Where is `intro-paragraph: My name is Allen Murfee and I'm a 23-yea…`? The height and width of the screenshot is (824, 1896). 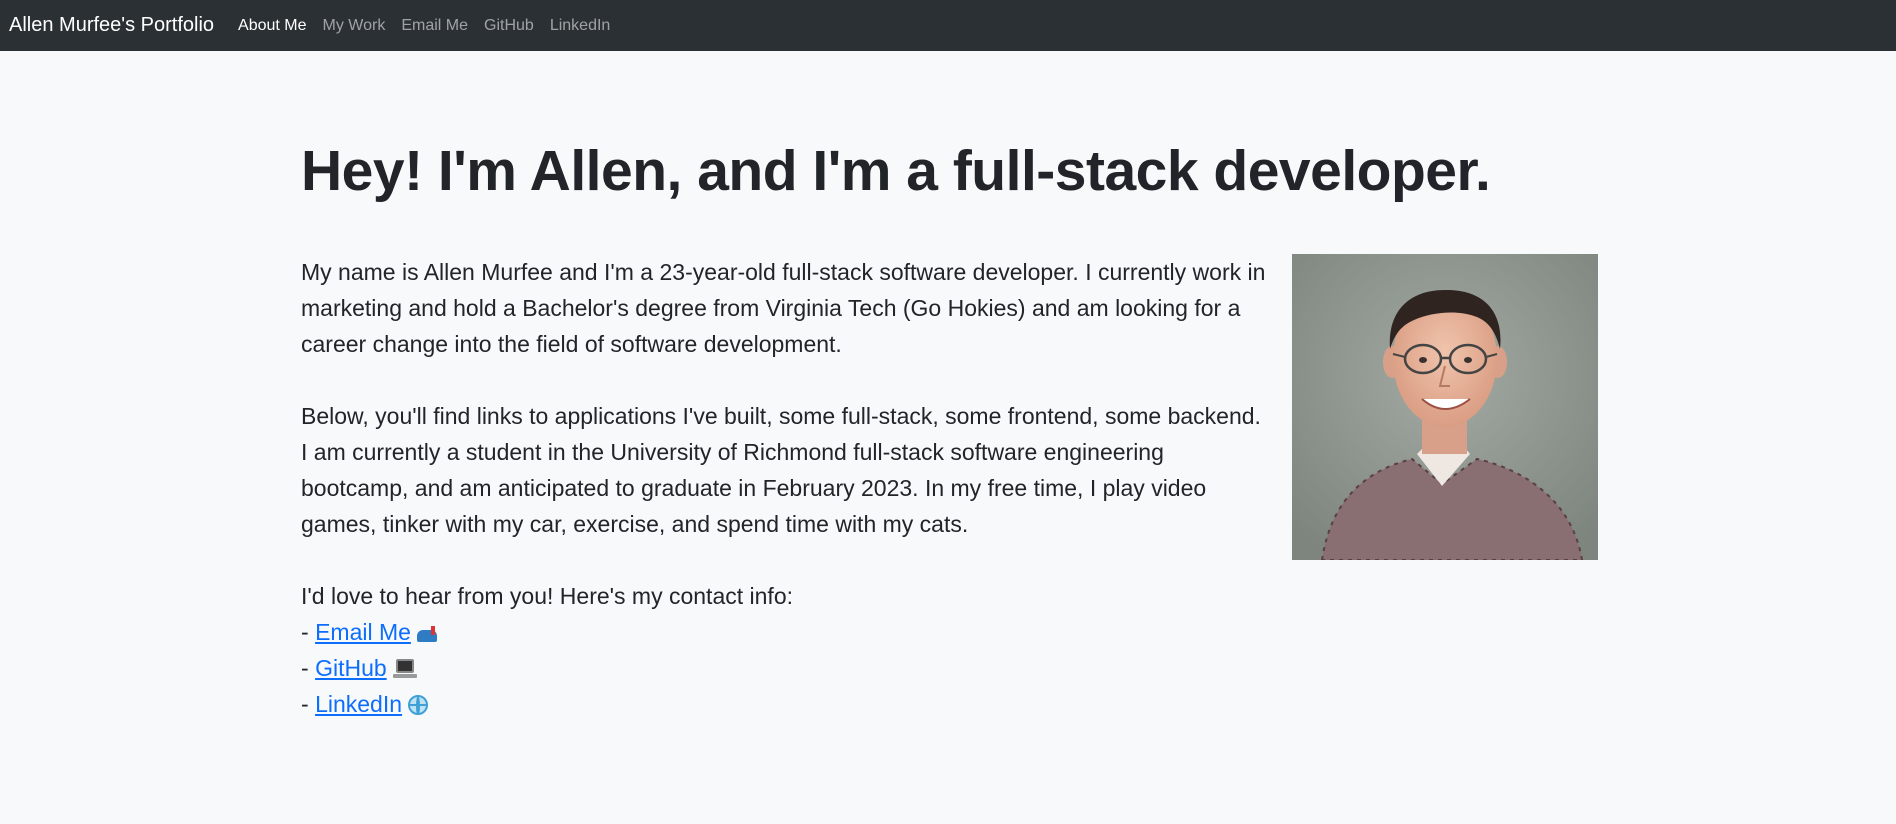
intro-paragraph: My name is Allen Murfee and I'm a 23-yea… is located at coordinates (783, 308).